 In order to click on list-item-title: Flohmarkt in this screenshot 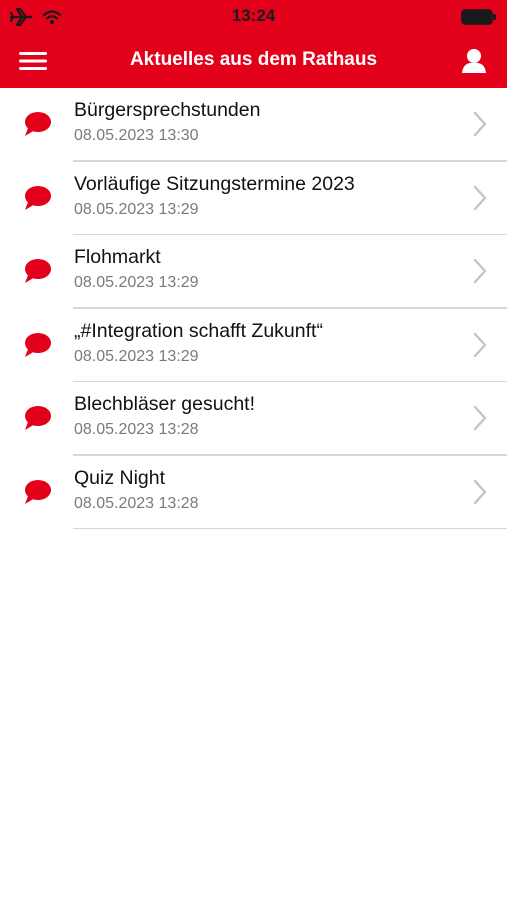, I will do `click(117, 257)`.